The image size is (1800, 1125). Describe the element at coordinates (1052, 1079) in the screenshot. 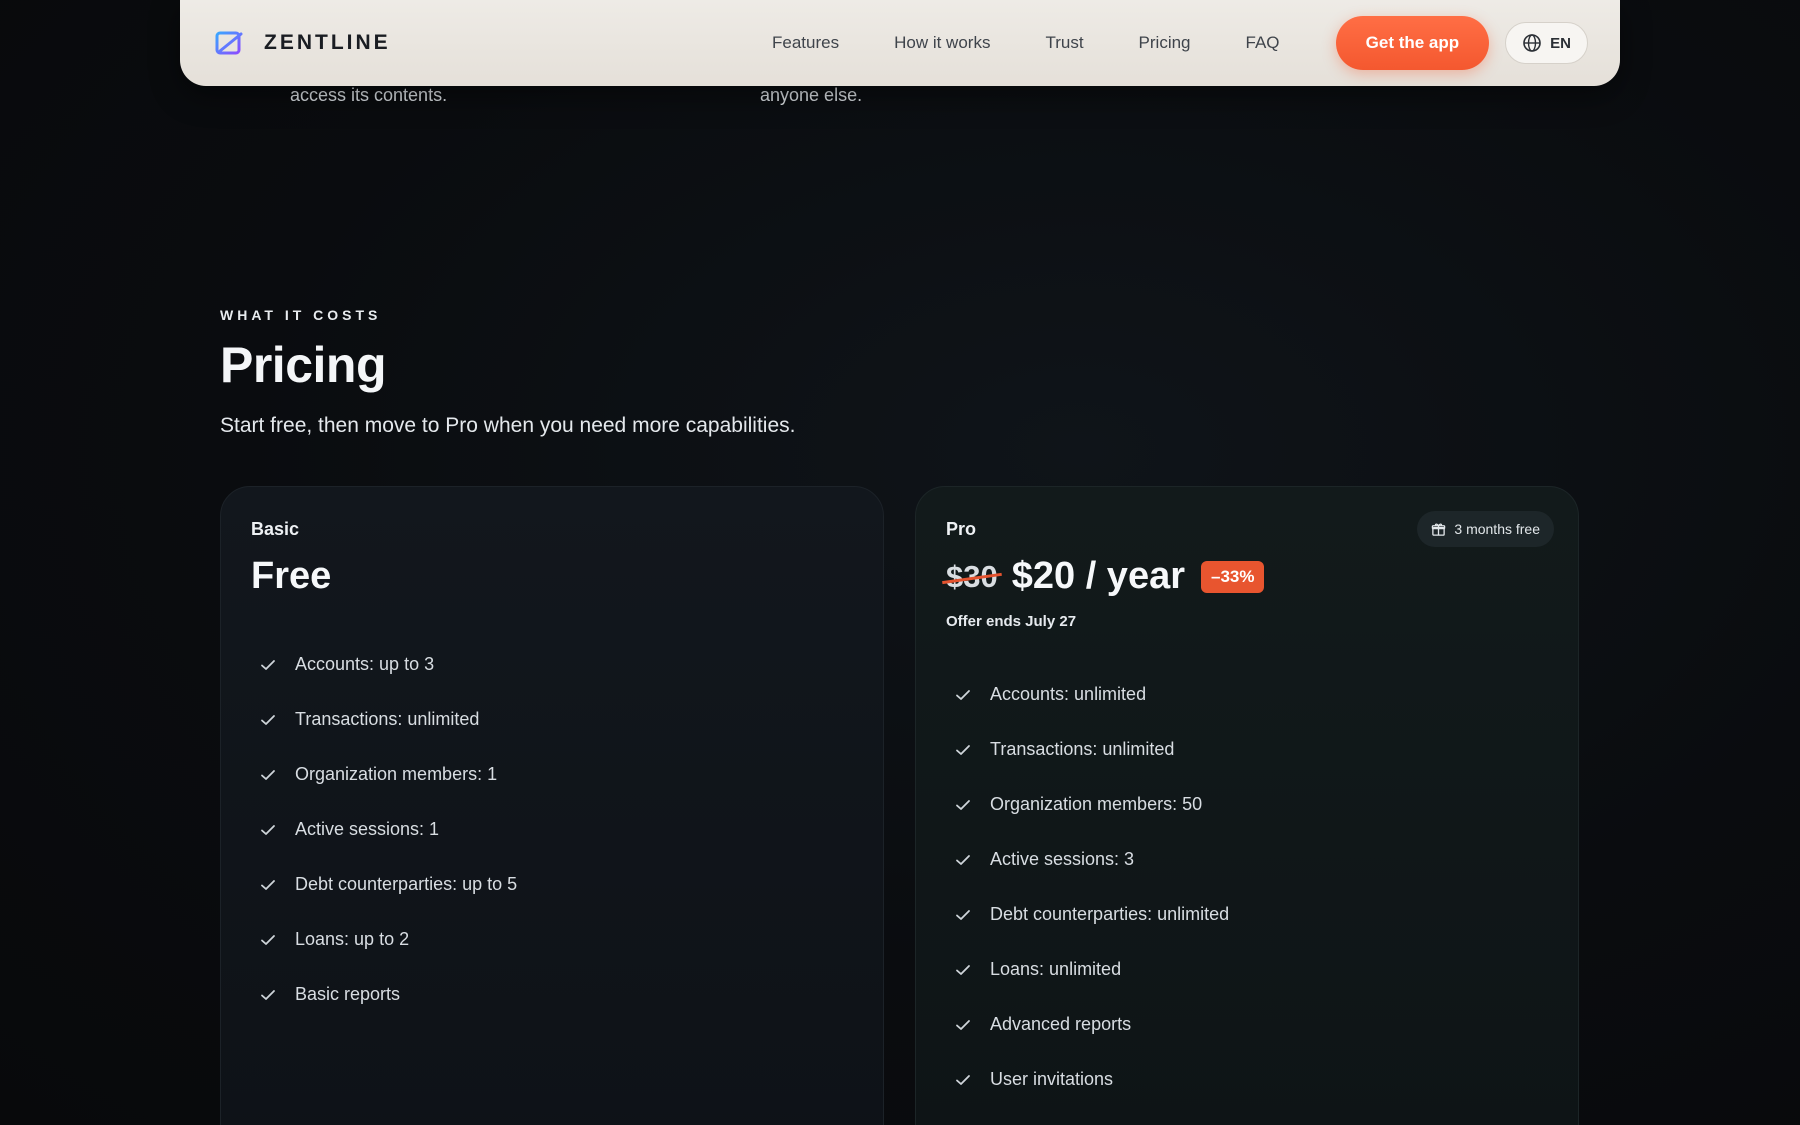

I see `feature-label: User invitations` at that location.